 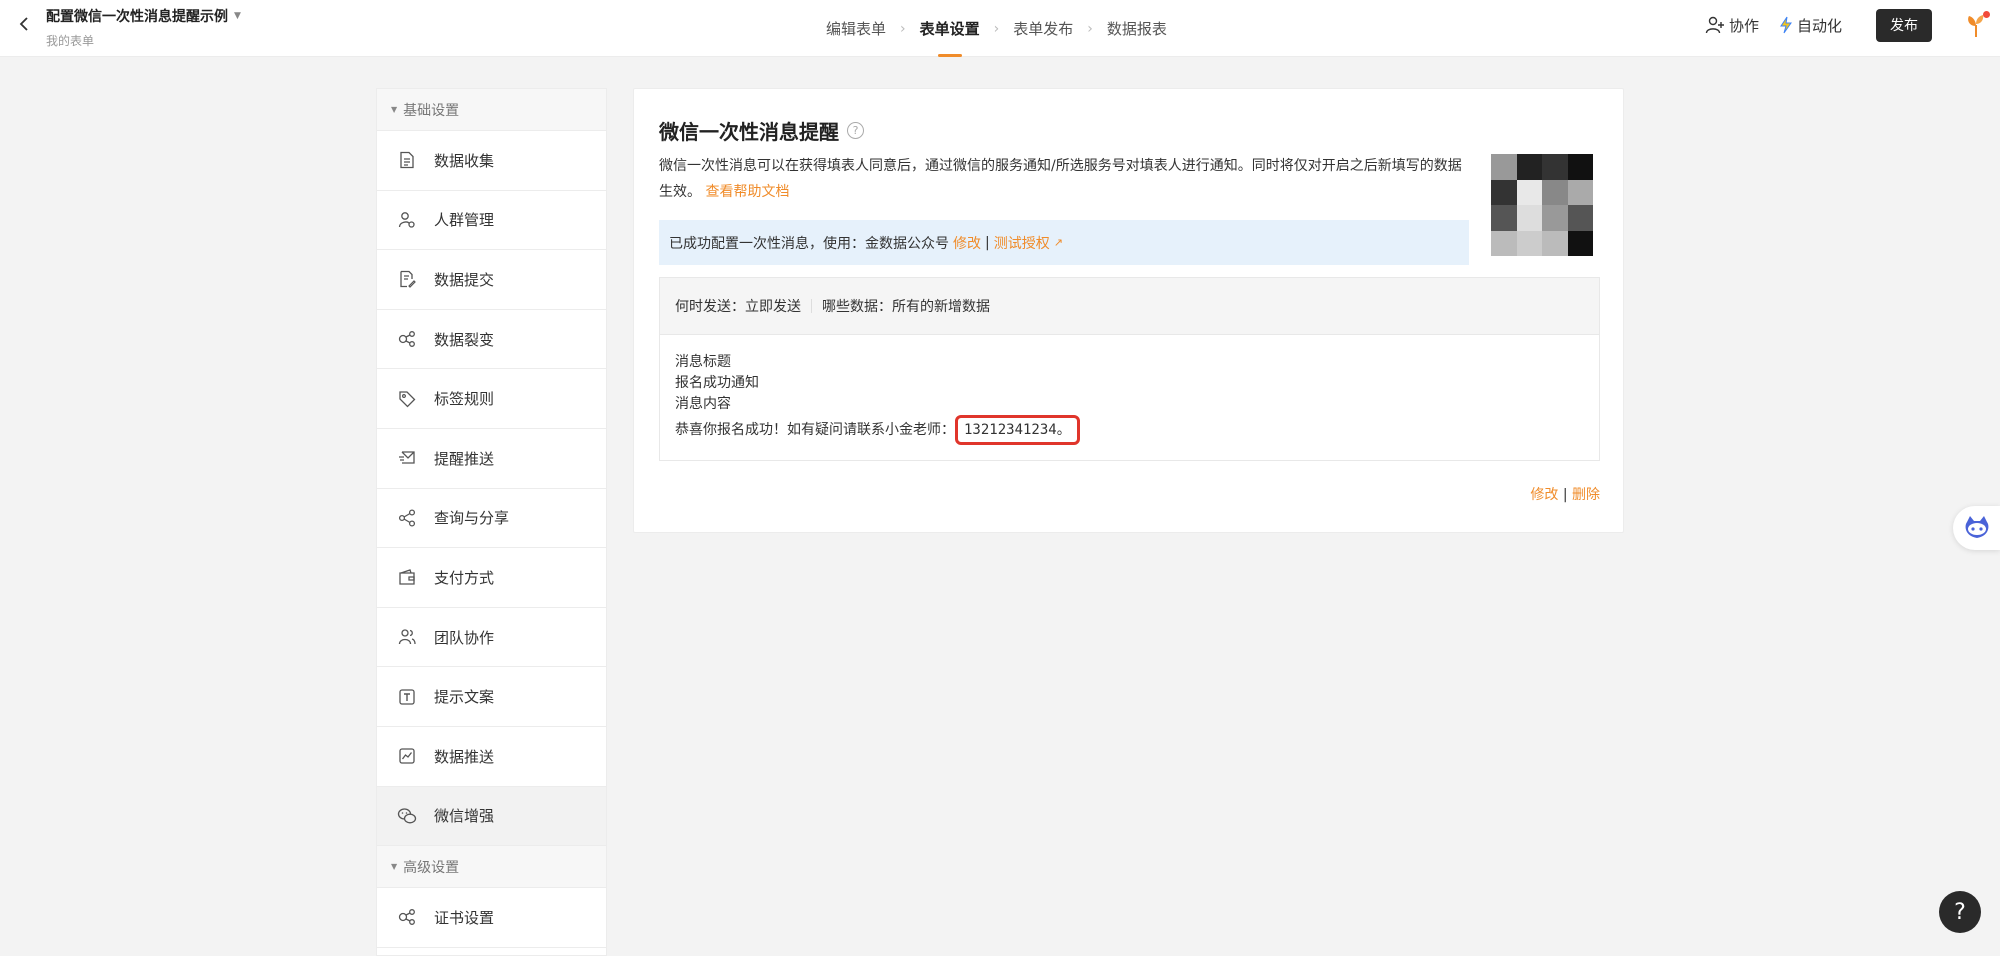 What do you see at coordinates (738, 307) in the screenshot?
I see `send-timing-label: 何时发送：立即发送` at bounding box center [738, 307].